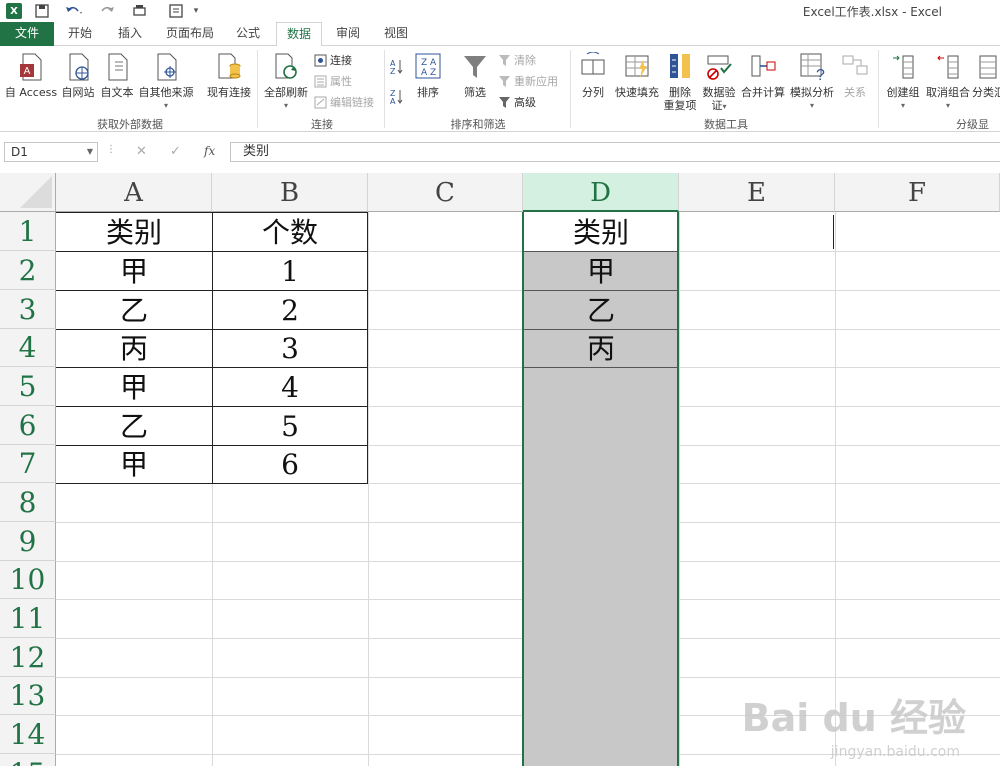 This screenshot has width=1000, height=766. I want to click on tab-formulas: 公式, so click(248, 34).